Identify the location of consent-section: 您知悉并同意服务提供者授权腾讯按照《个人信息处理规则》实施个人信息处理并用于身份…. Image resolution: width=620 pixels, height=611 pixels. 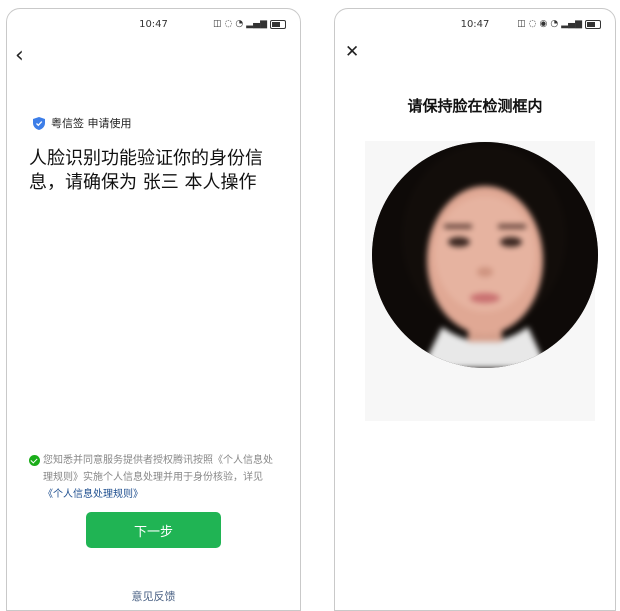
(154, 477).